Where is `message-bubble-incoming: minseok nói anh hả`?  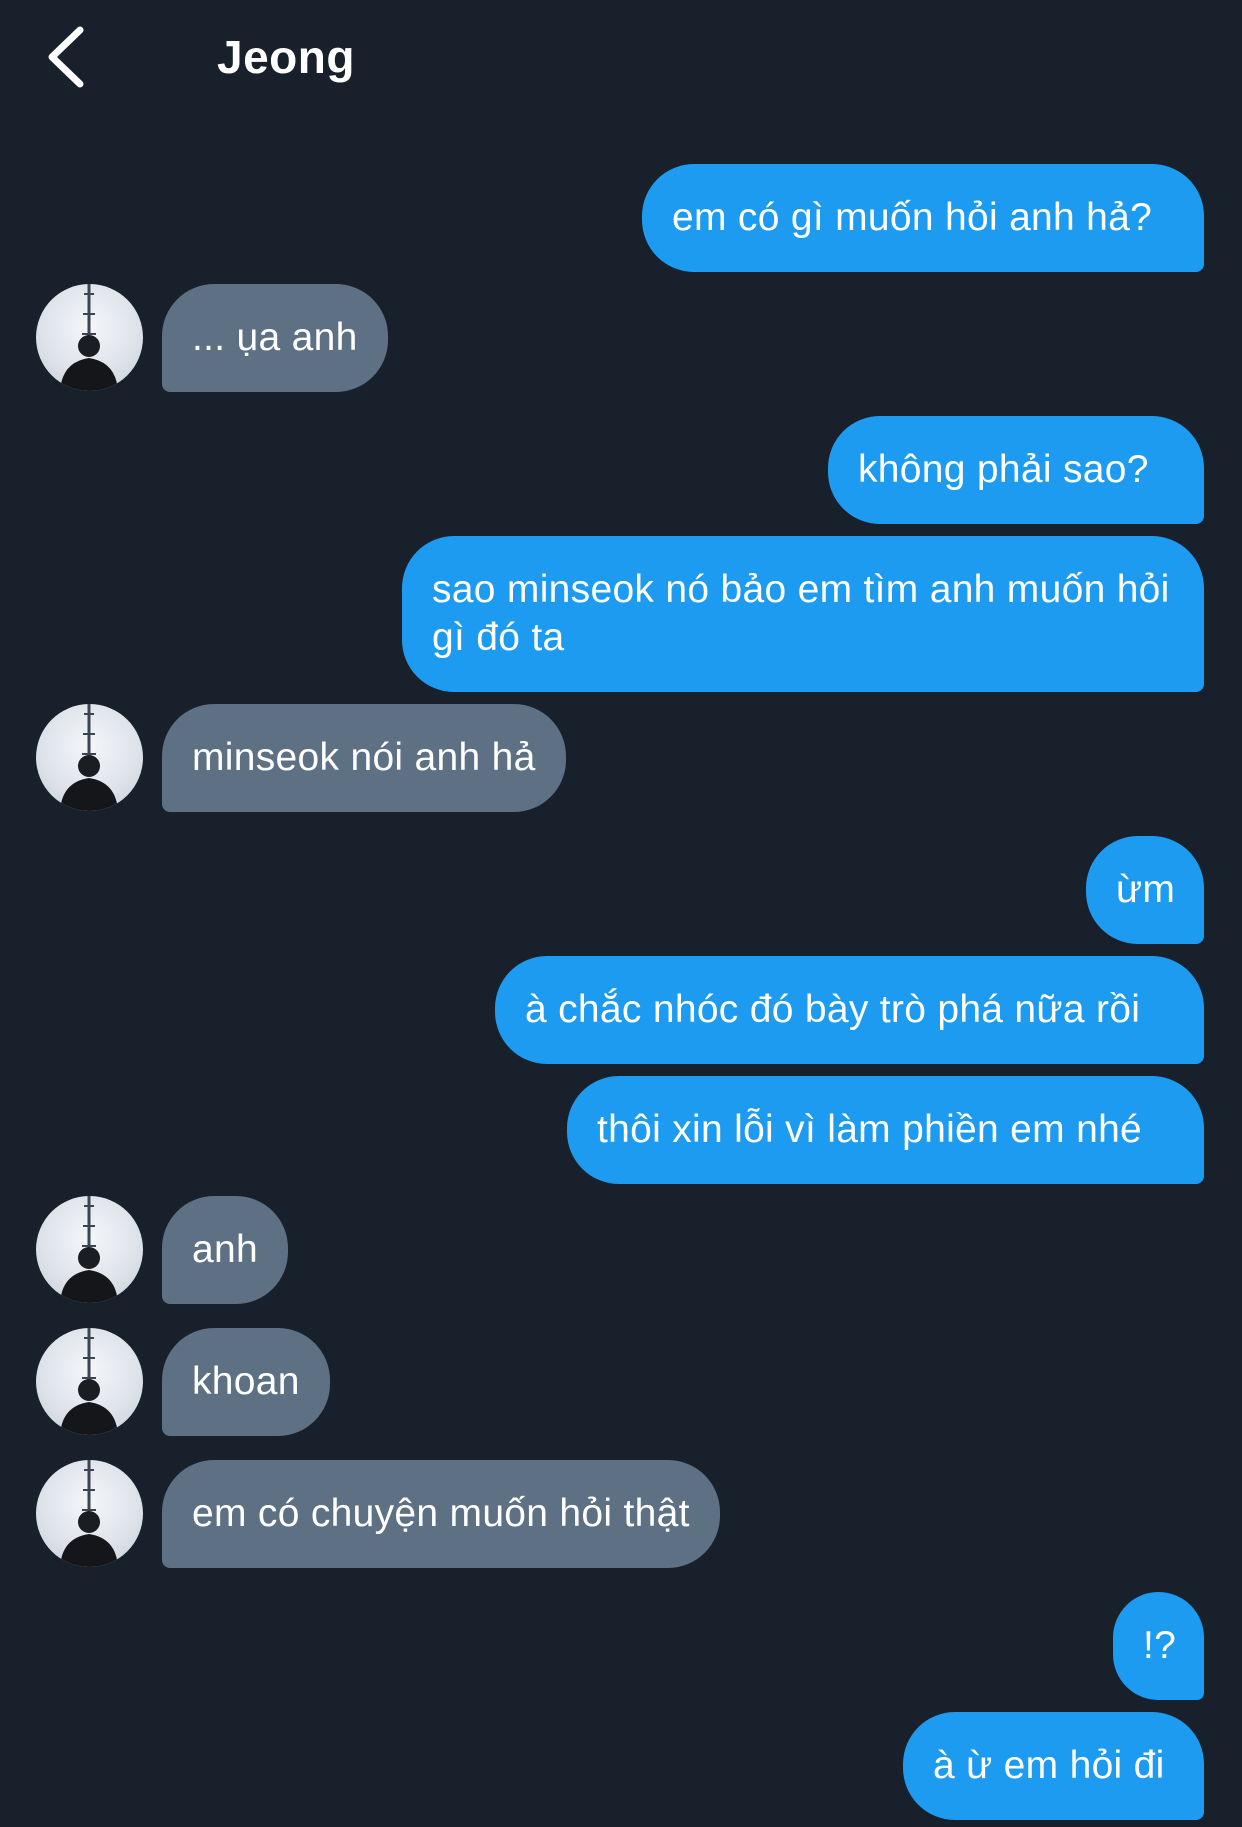 message-bubble-incoming: minseok nói anh hả is located at coordinates (364, 758).